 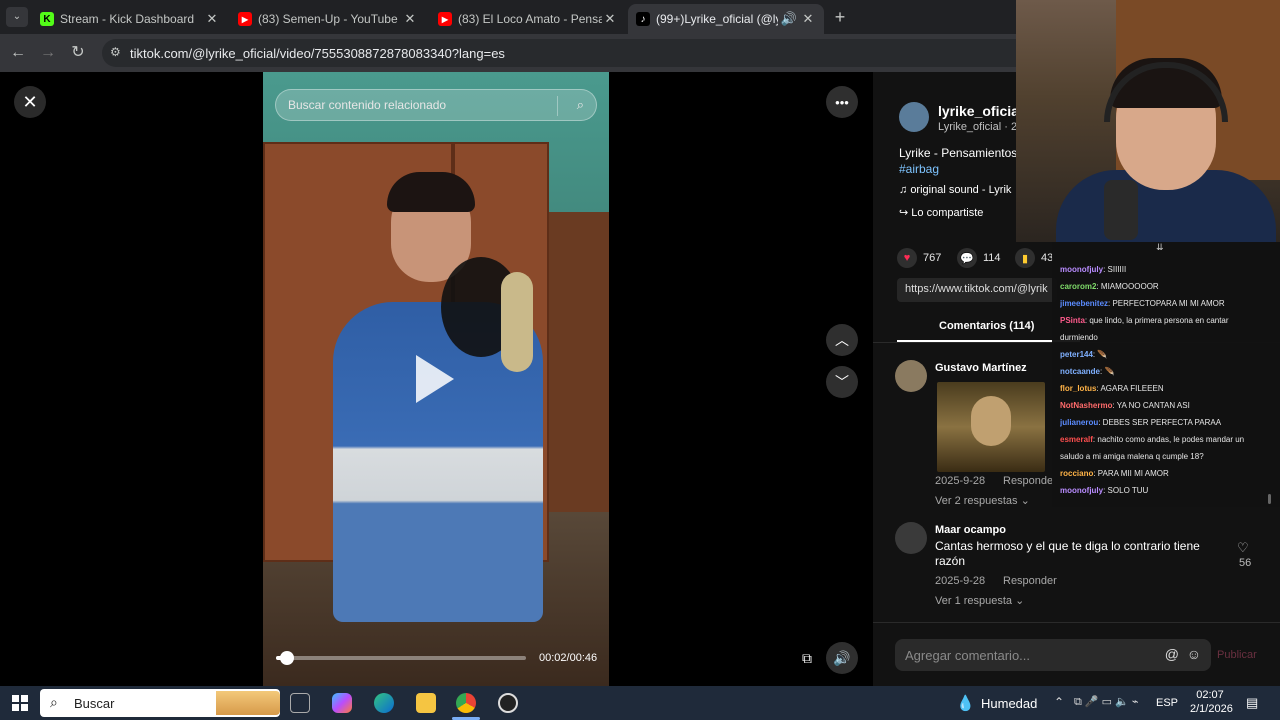 I want to click on view-replies-label: Ver 1 respuesta, so click(x=974, y=601).